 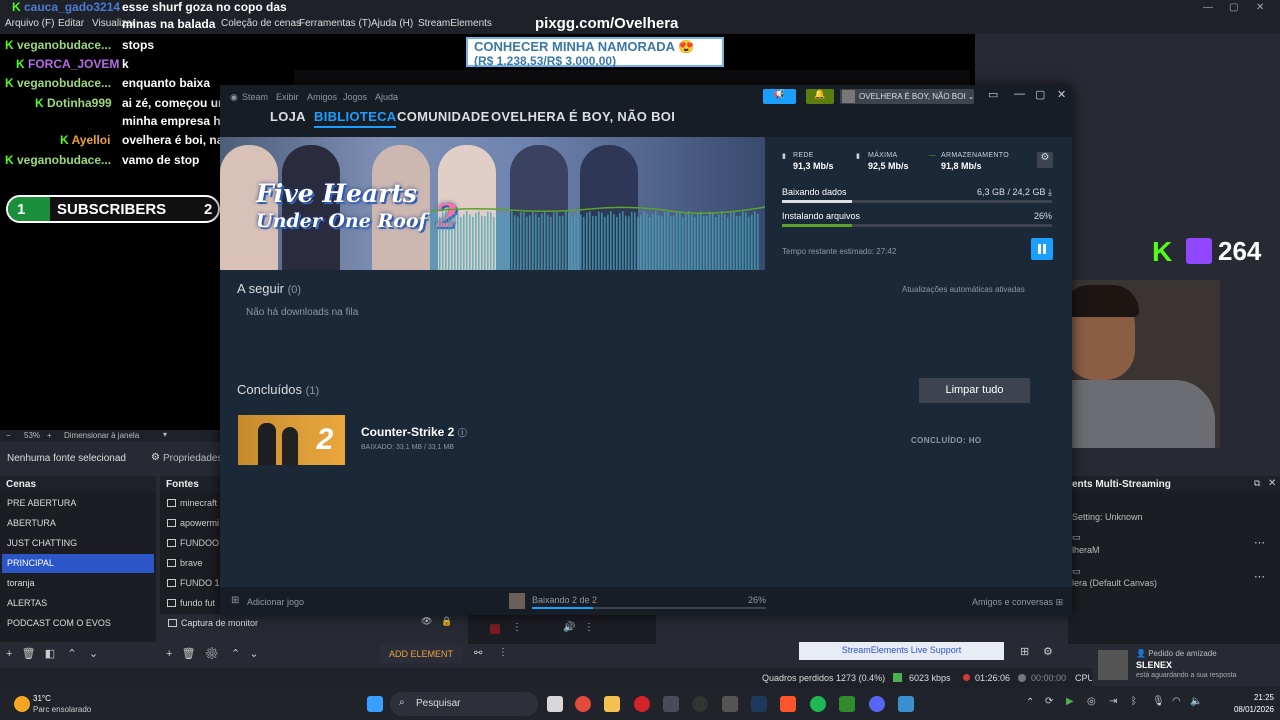 What do you see at coordinates (759, 704) in the screenshot?
I see `steam-icon` at bounding box center [759, 704].